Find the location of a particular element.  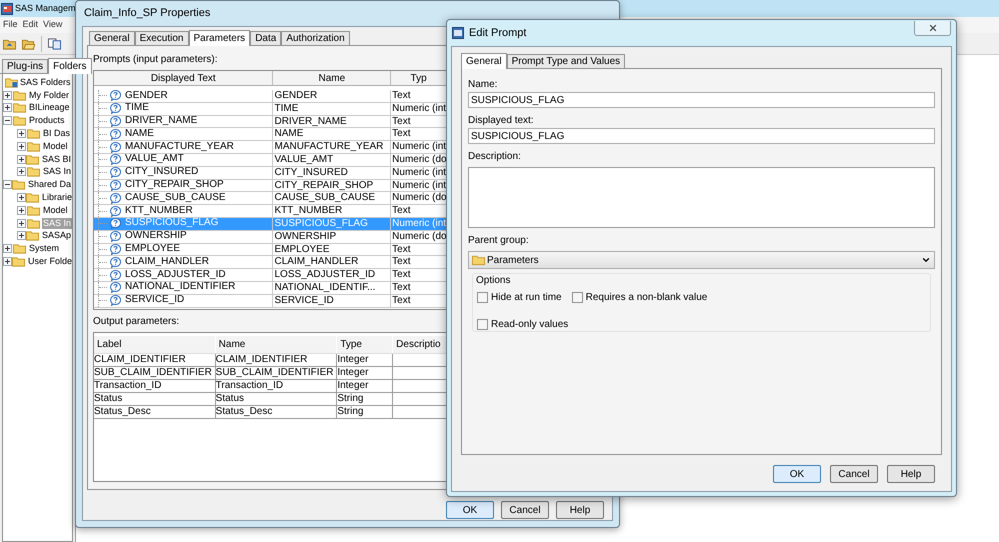

tree-item: My Folder is located at coordinates (49, 95).